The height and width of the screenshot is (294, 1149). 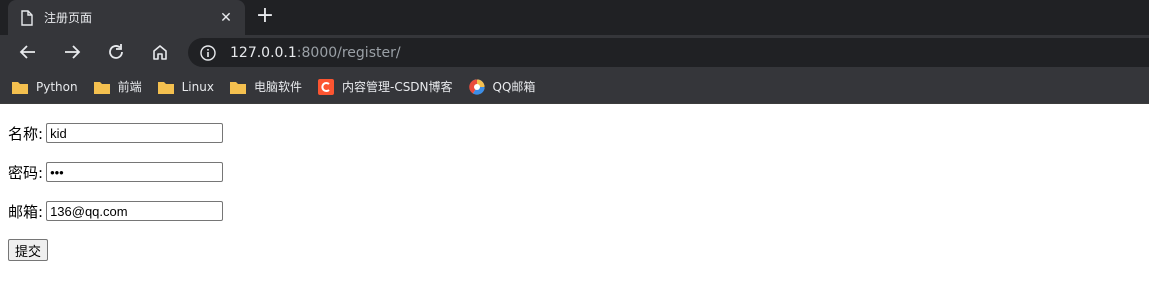 I want to click on forward-button, so click(x=72, y=52).